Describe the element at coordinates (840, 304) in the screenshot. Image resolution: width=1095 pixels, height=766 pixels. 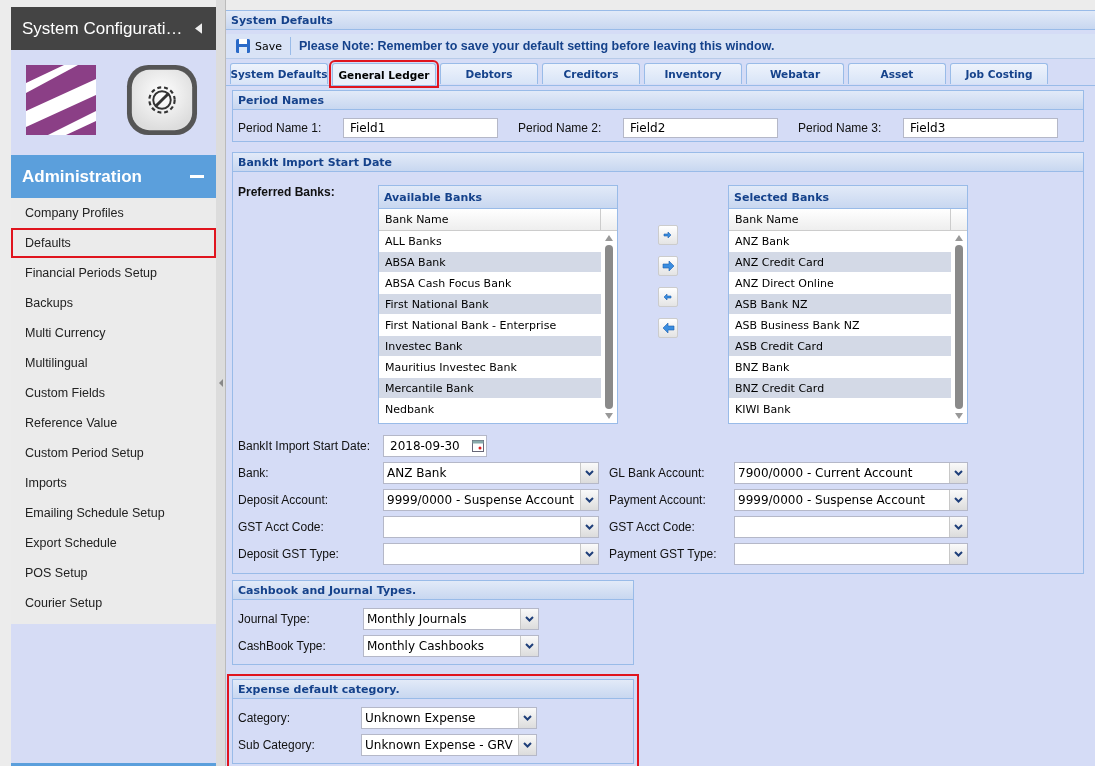
I see `list-item: ASB Bank NZ` at that location.